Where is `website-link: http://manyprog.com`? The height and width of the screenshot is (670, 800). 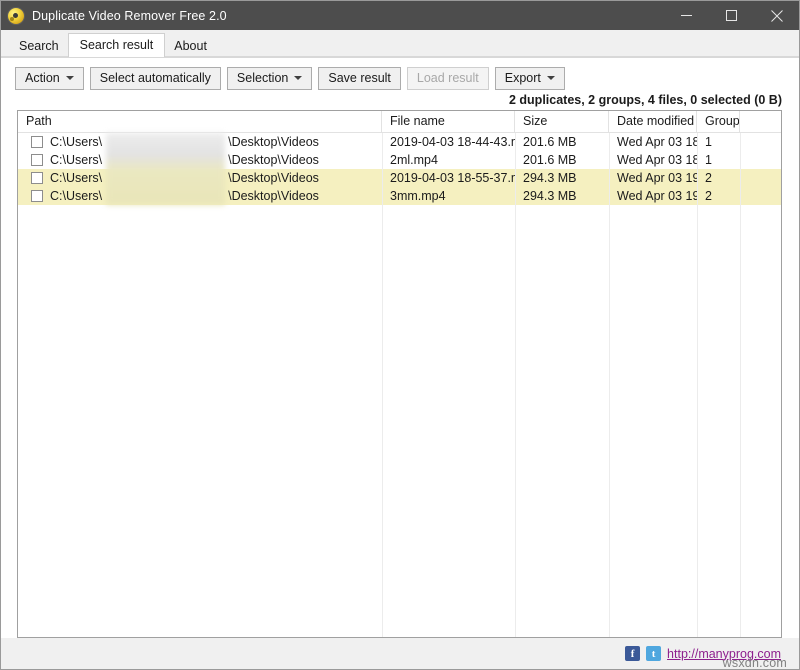
website-link: http://manyprog.com is located at coordinates (724, 654).